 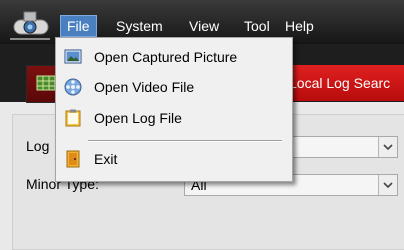 What do you see at coordinates (166, 57) in the screenshot?
I see `menu-item-label: Open Captured Picture` at bounding box center [166, 57].